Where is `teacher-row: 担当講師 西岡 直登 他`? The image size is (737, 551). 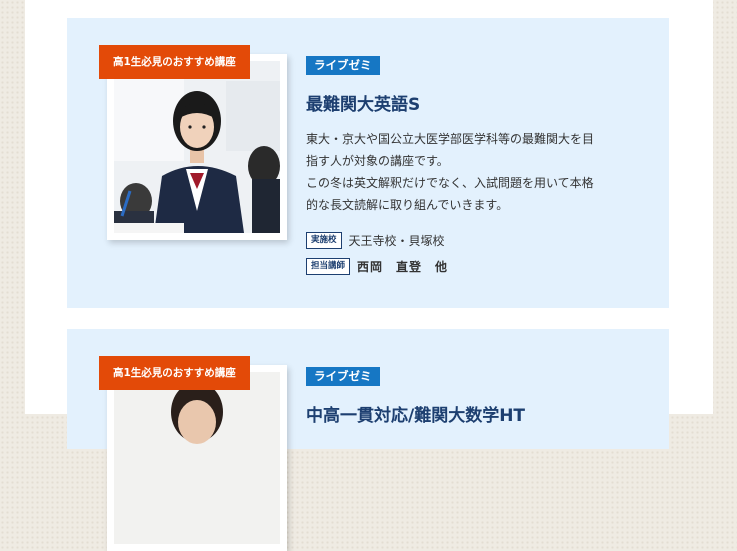 teacher-row: 担当講師 西岡 直登 他 is located at coordinates (377, 266).